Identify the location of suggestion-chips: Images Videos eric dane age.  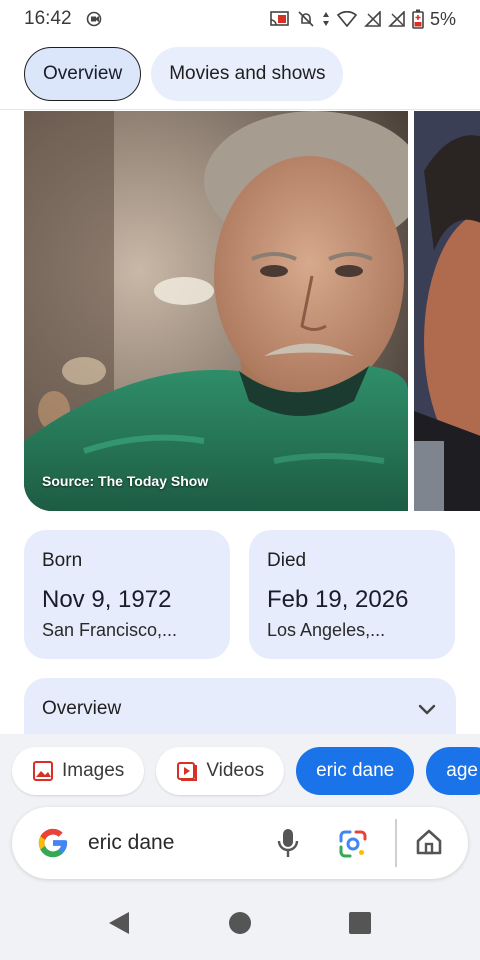
(246, 771).